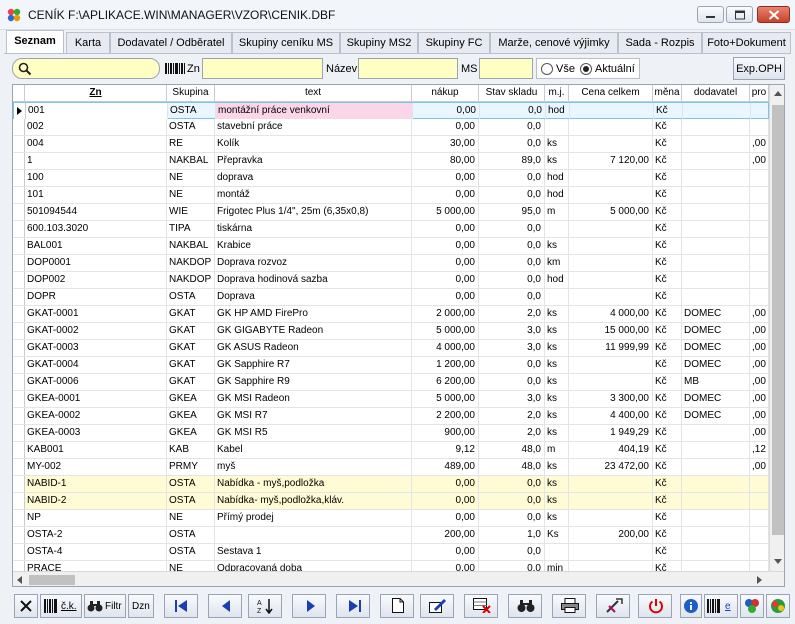  What do you see at coordinates (391, 195) in the screenshot?
I see `table-row: 101 NE montáž 0,00 0,0 hod Kč` at bounding box center [391, 195].